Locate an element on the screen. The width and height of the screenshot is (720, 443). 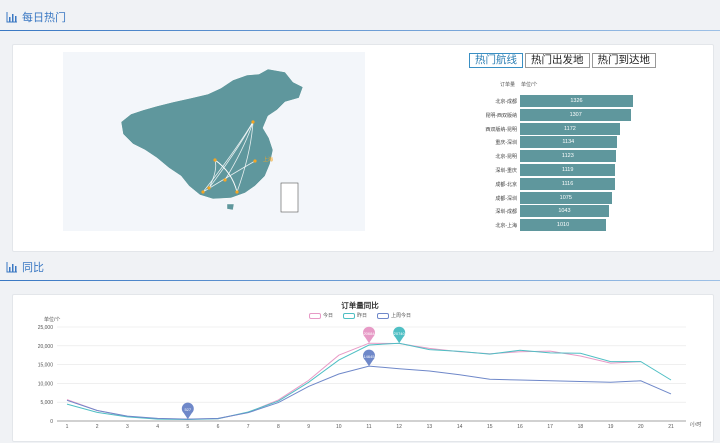
chart-legend: 今日 昨日 上周今日 is located at coordinates (360, 315).